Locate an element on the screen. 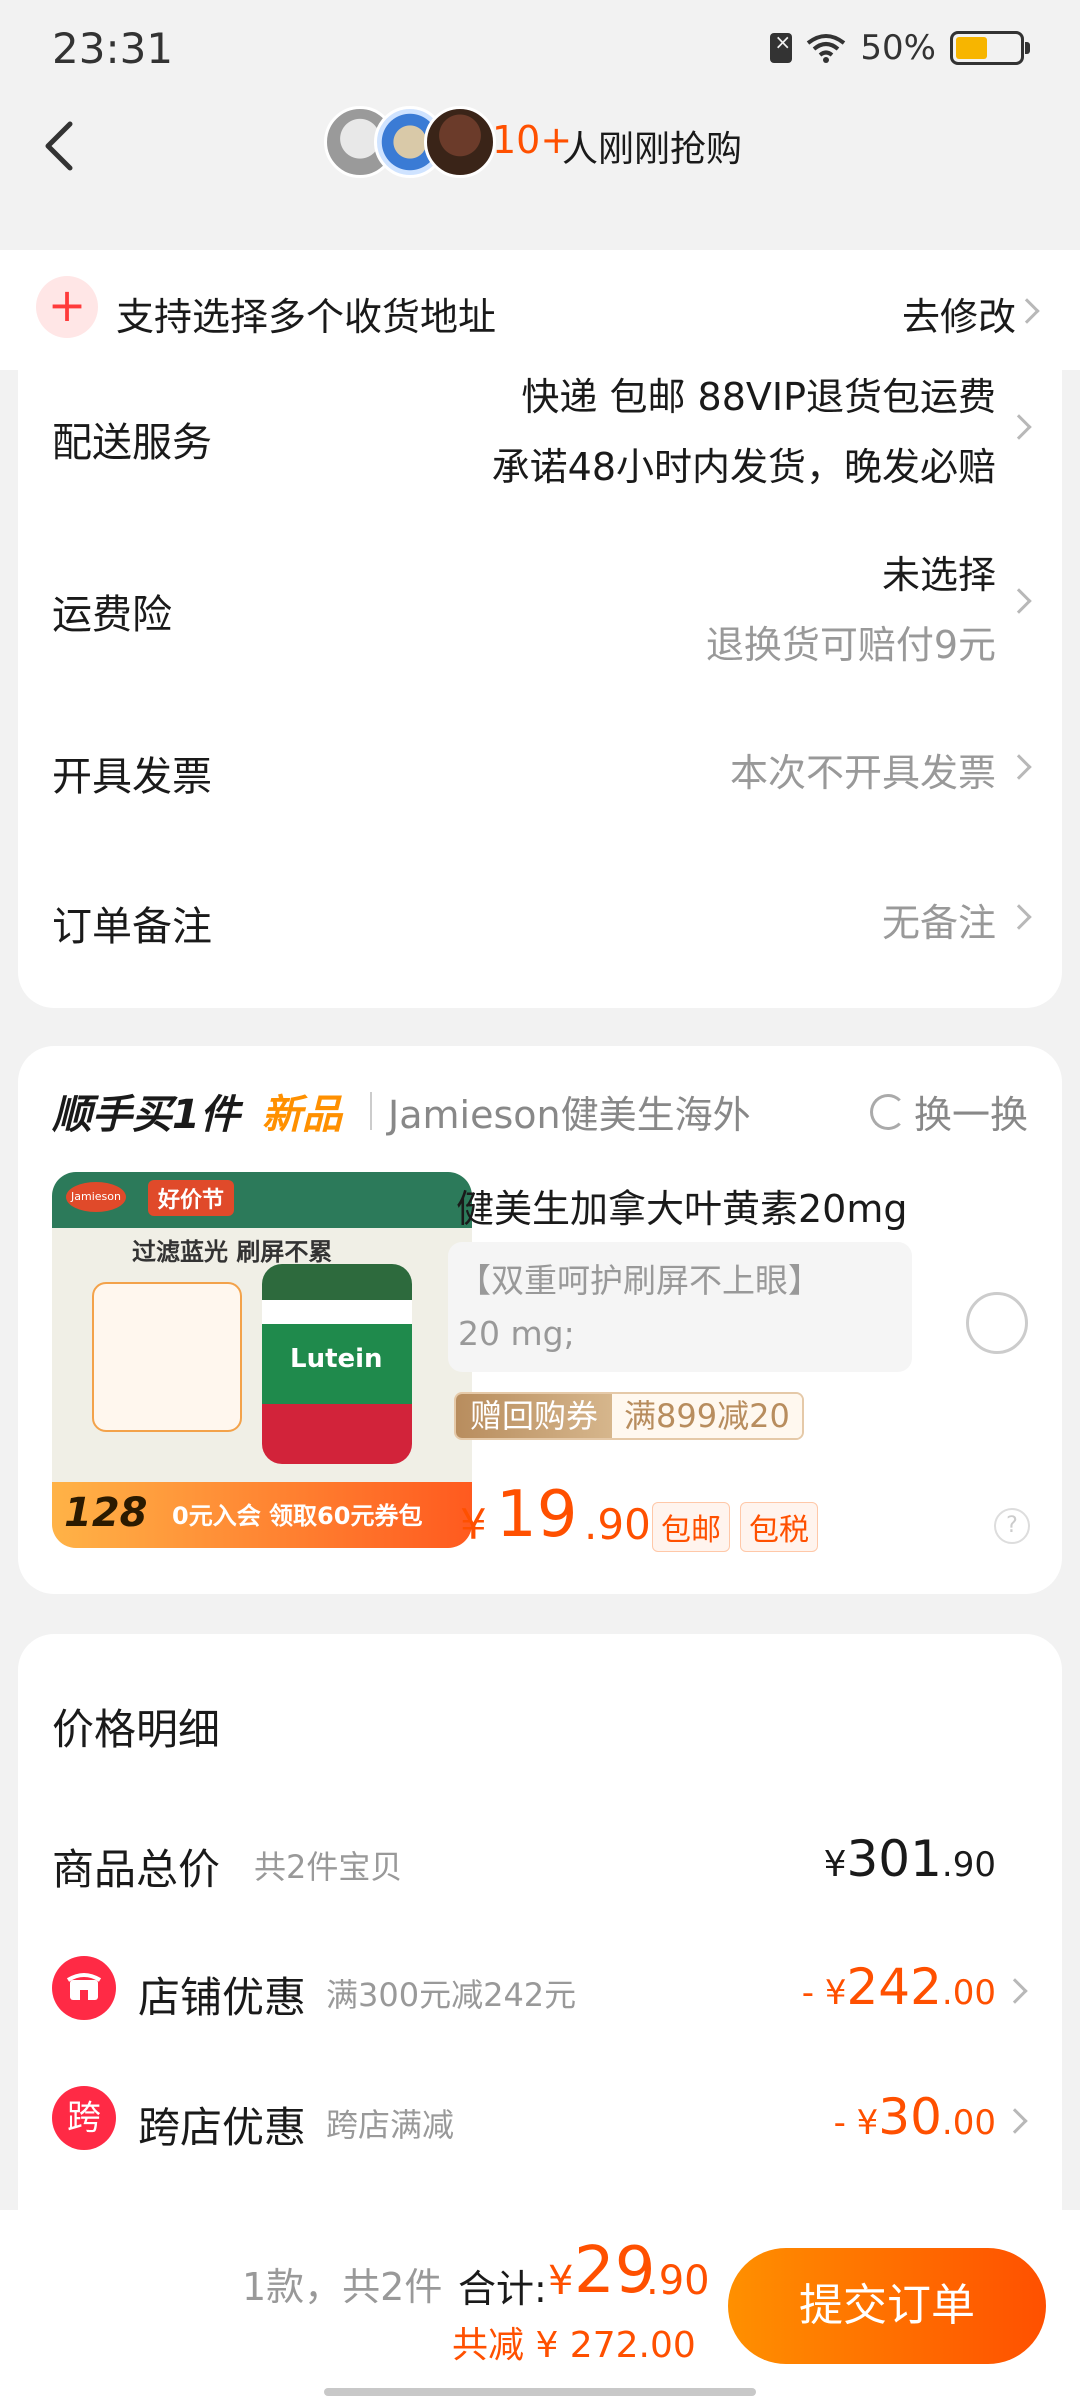 This screenshot has height=2400, width=1080. refresh-icon is located at coordinates (887, 1111).